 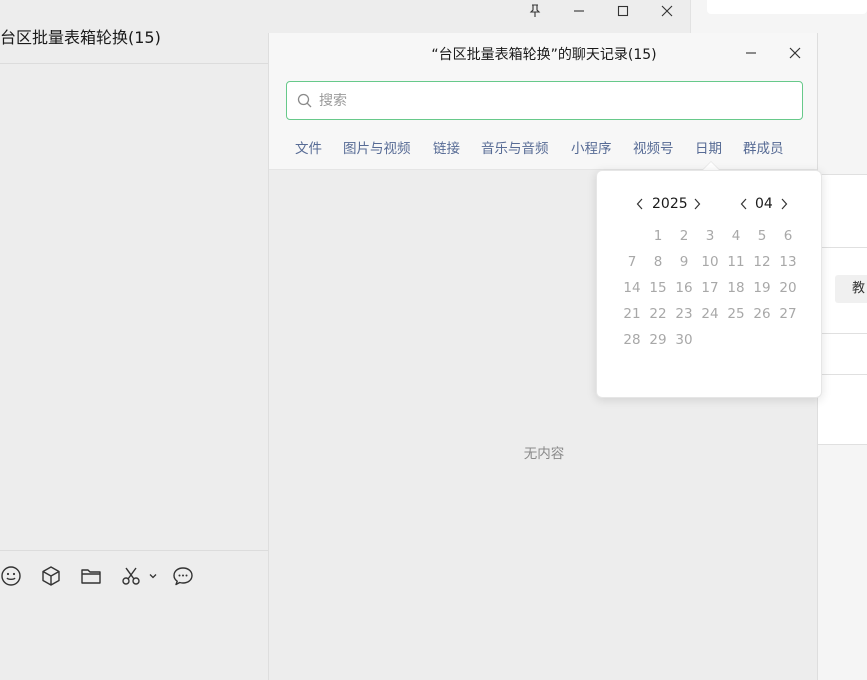 I want to click on year-value: 2025, so click(x=670, y=204).